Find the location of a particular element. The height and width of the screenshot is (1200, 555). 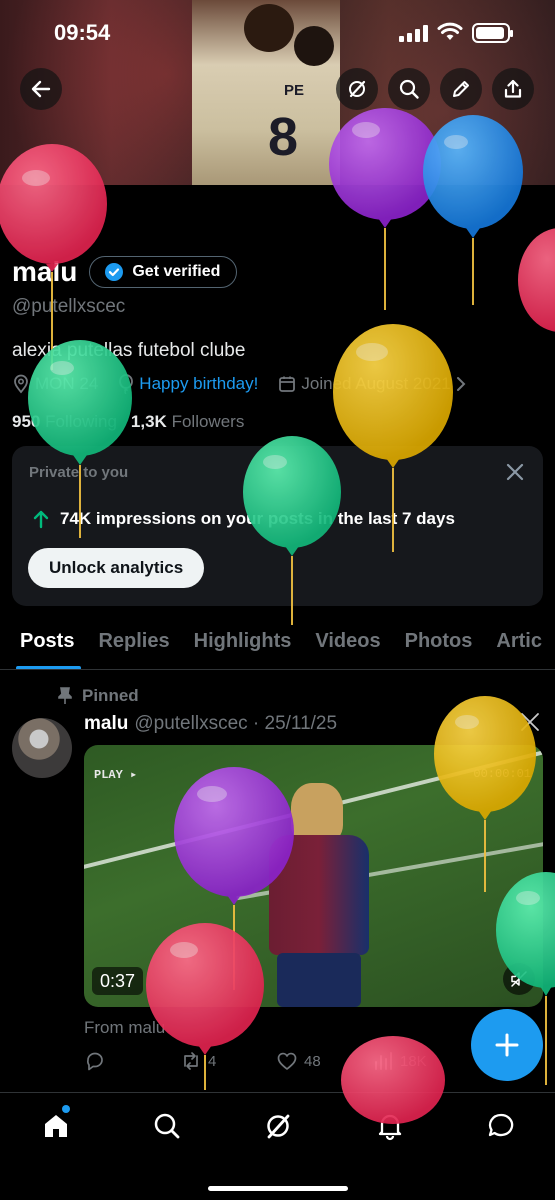

video-player-figure is located at coordinates (319, 895).